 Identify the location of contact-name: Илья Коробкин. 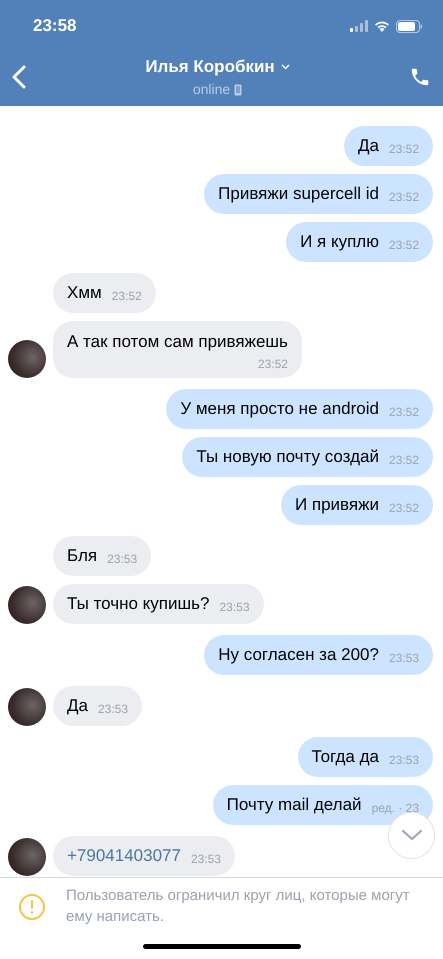
(210, 67).